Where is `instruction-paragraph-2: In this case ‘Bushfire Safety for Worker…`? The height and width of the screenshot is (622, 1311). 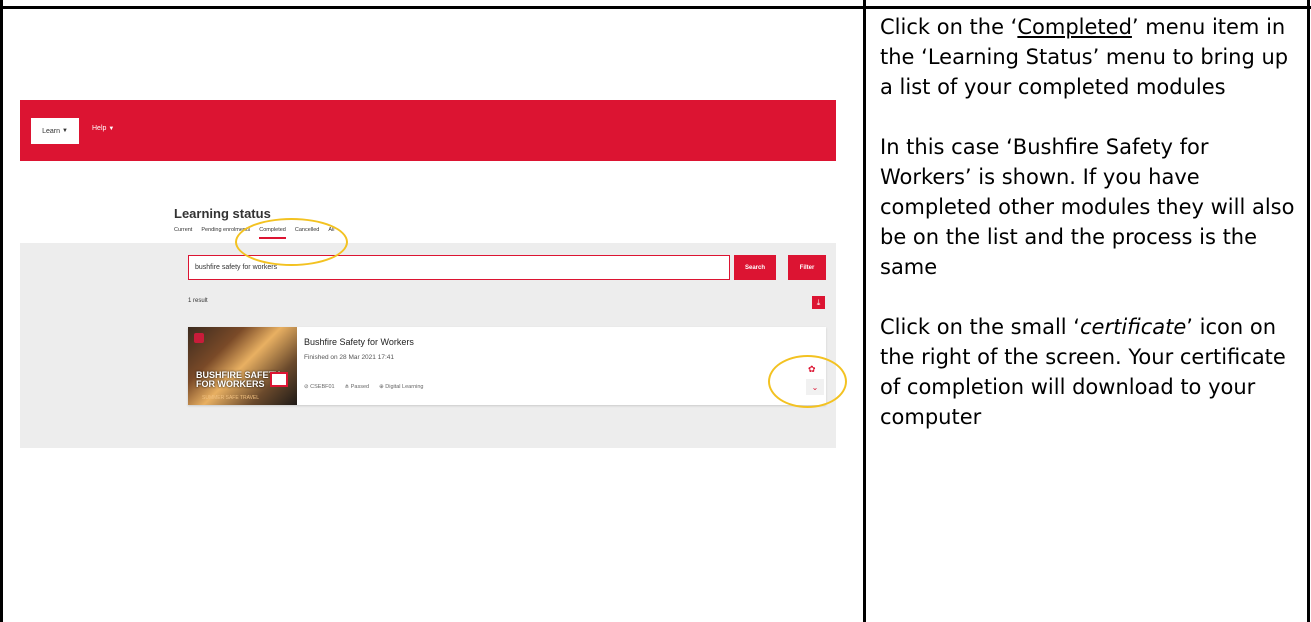 instruction-paragraph-2: In this case ‘Bushfire Safety for Worker… is located at coordinates (1087, 207).